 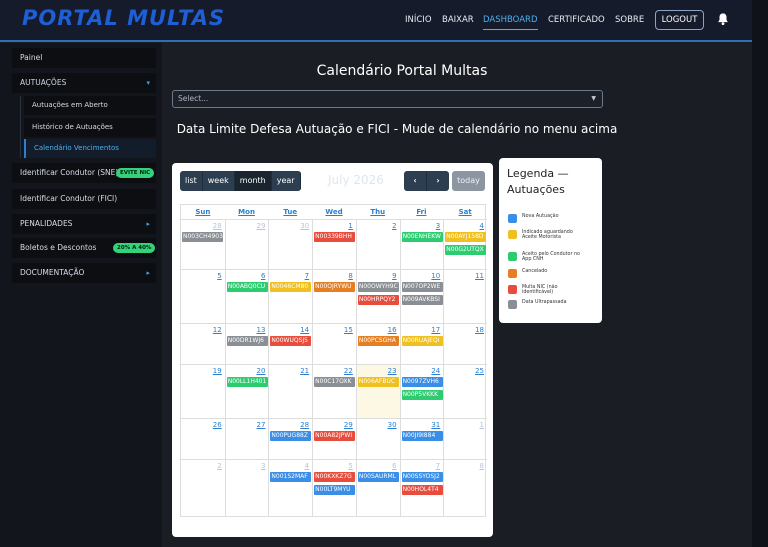 What do you see at coordinates (438, 181) in the screenshot?
I see `next-month-button: ›` at bounding box center [438, 181].